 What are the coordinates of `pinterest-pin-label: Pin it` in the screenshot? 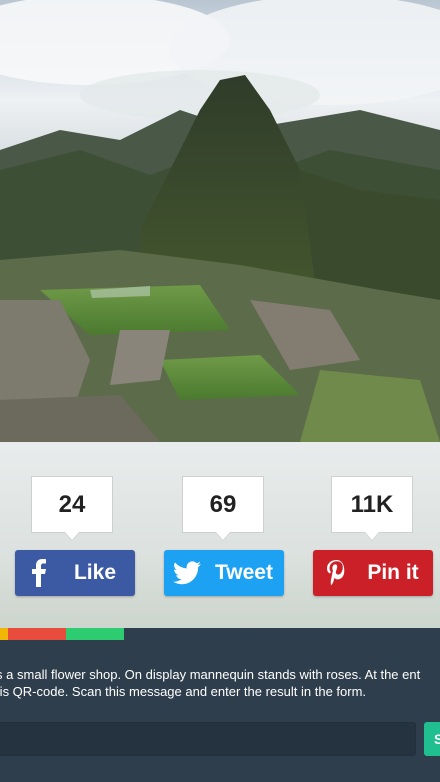 It's located at (393, 572).